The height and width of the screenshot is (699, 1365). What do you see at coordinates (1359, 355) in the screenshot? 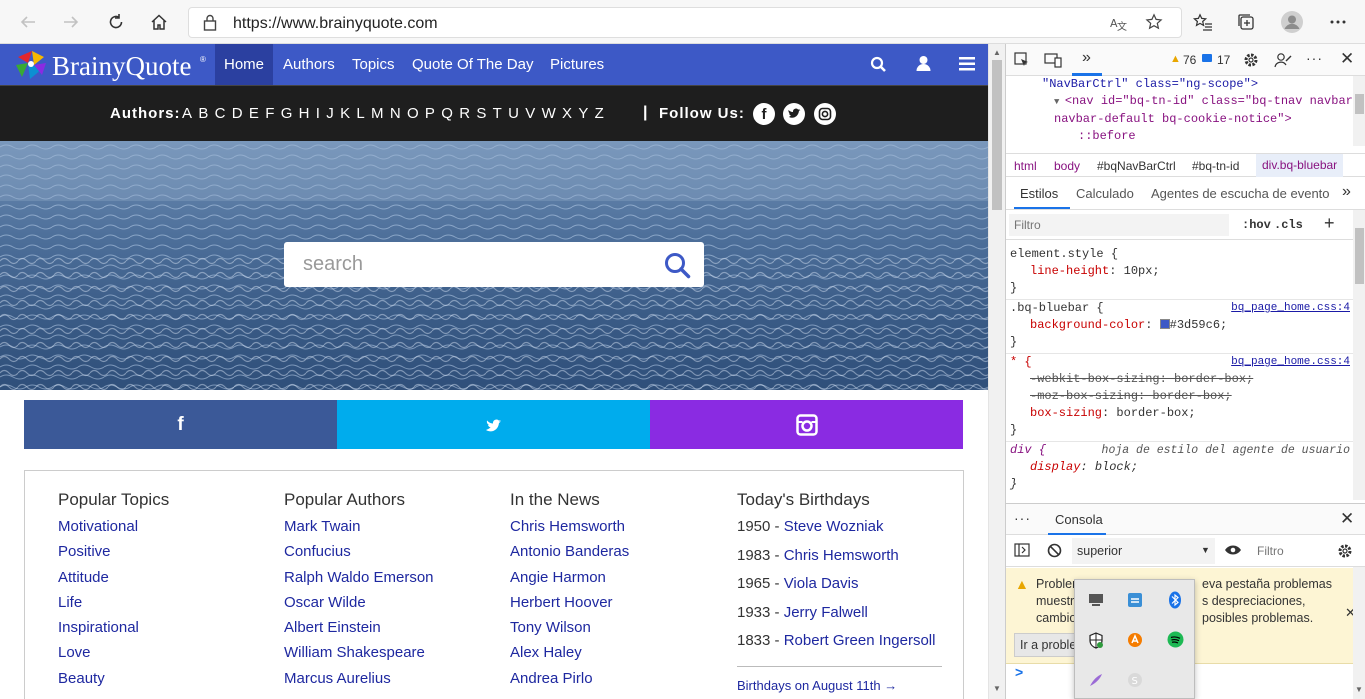
I see `styles-scrollbar` at bounding box center [1359, 355].